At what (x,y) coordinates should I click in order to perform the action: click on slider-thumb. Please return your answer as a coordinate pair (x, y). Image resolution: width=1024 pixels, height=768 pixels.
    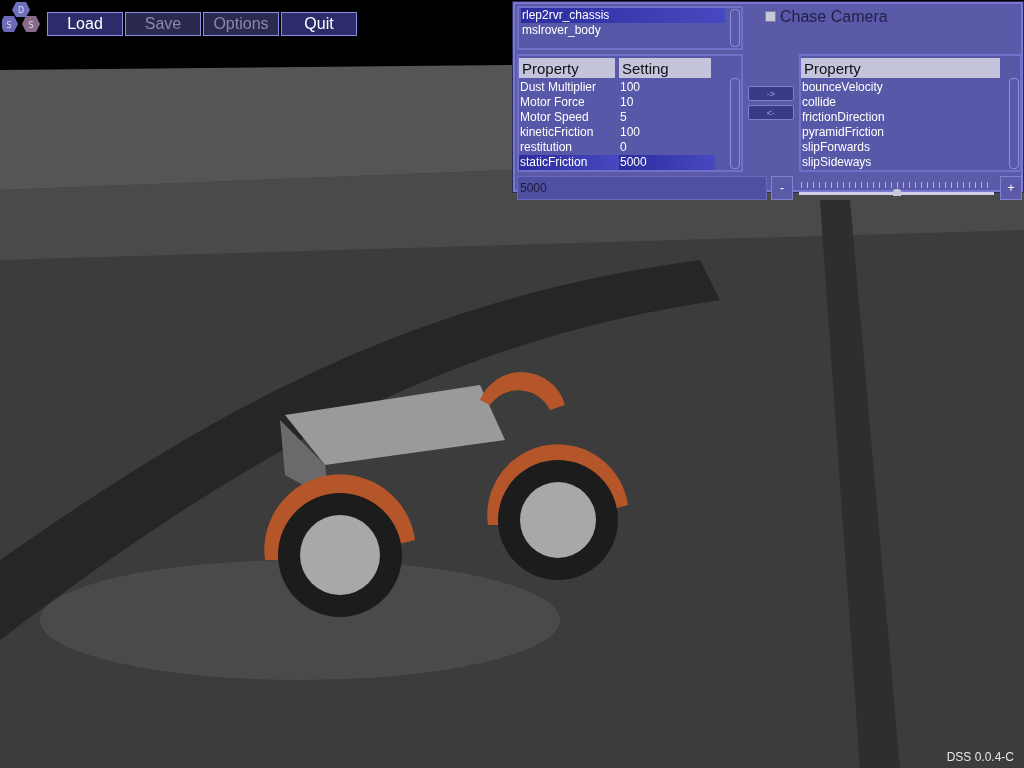
    Looking at the image, I should click on (896, 192).